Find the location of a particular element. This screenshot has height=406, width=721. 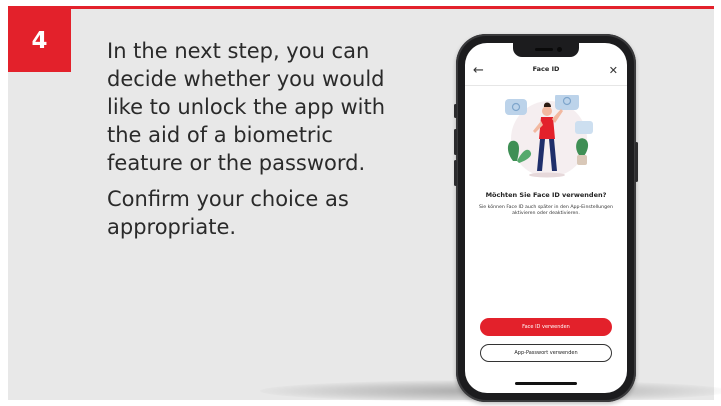

home-indicator is located at coordinates (546, 383).